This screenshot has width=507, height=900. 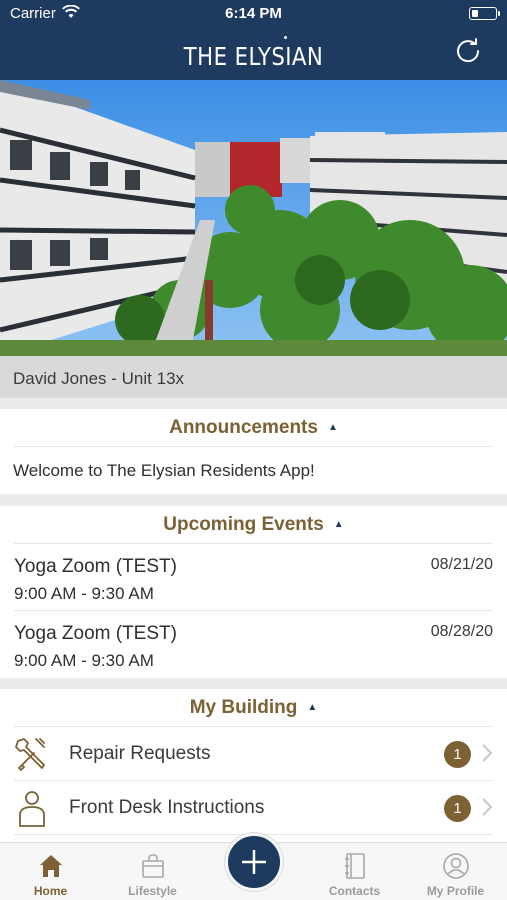 I want to click on tab-lifestyle-label: Lifestyle, so click(x=152, y=891).